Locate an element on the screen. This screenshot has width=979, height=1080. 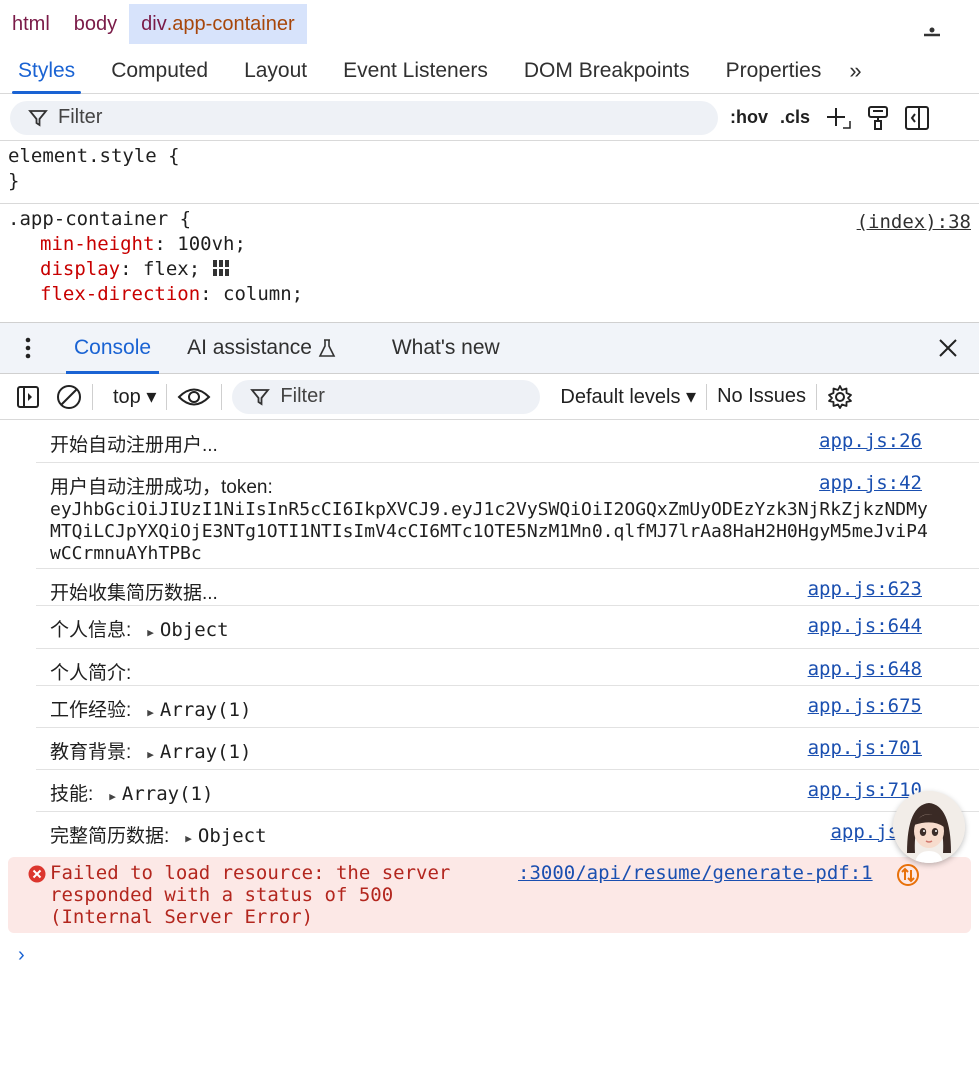
network-request-icon is located at coordinates (908, 875).